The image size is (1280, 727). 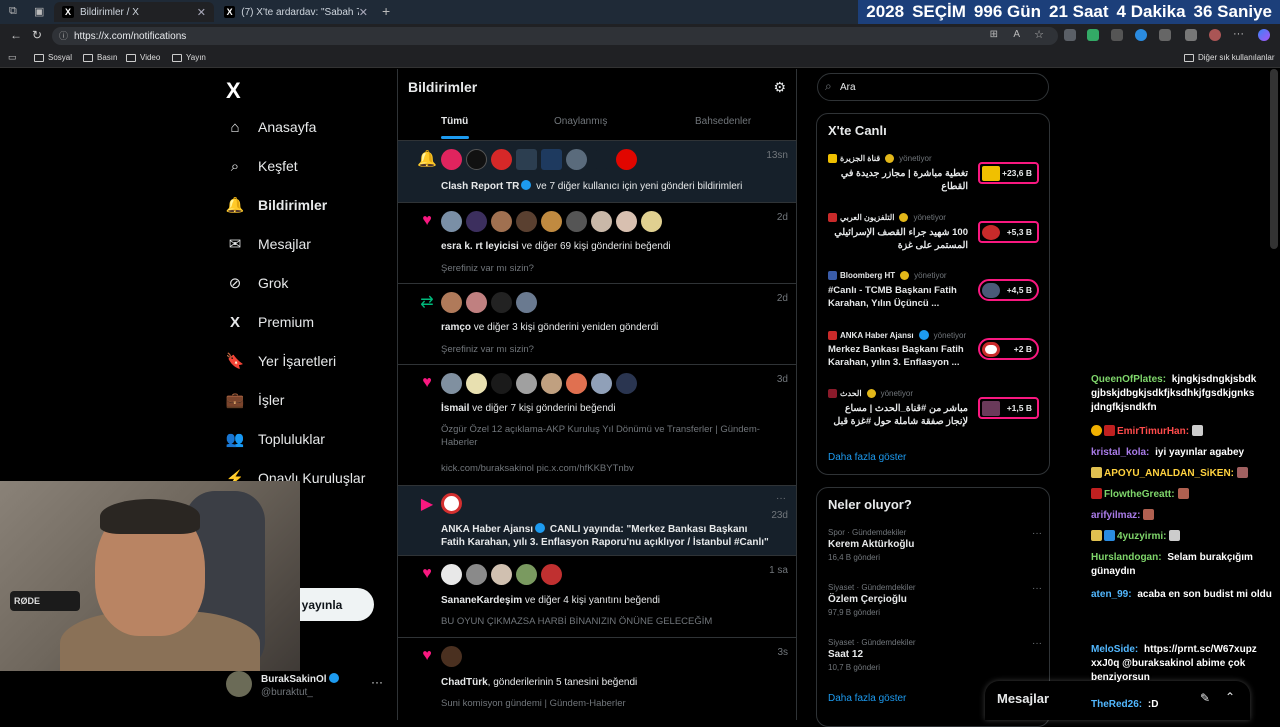 I want to click on favorite-star-icon: ☆, so click(x=1039, y=34).